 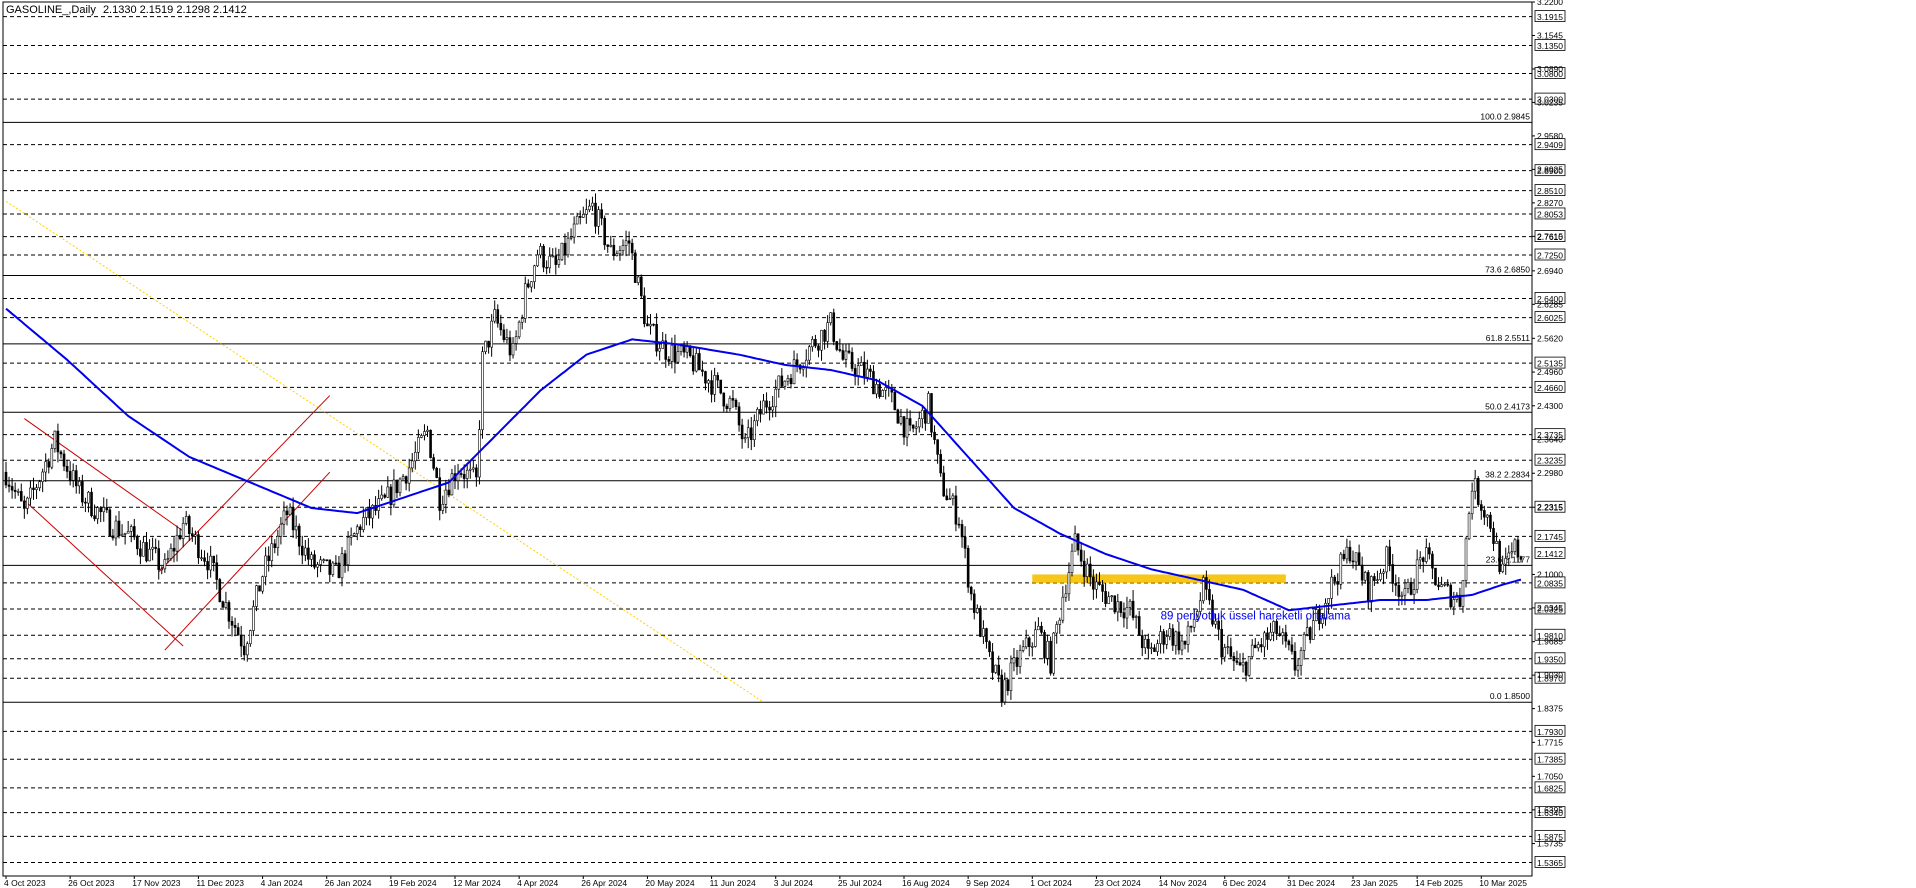 I want to click on x-tick-label: 14 Nov 2024, so click(x=1183, y=883).